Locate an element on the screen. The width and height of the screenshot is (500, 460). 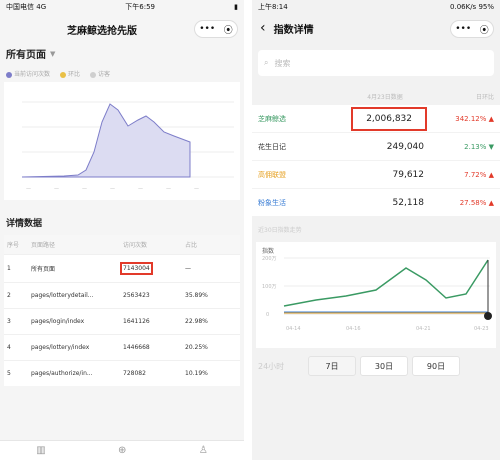
table-row: 5 pages/authorize/in... 728082 10.19% is located at coordinates (122, 373).